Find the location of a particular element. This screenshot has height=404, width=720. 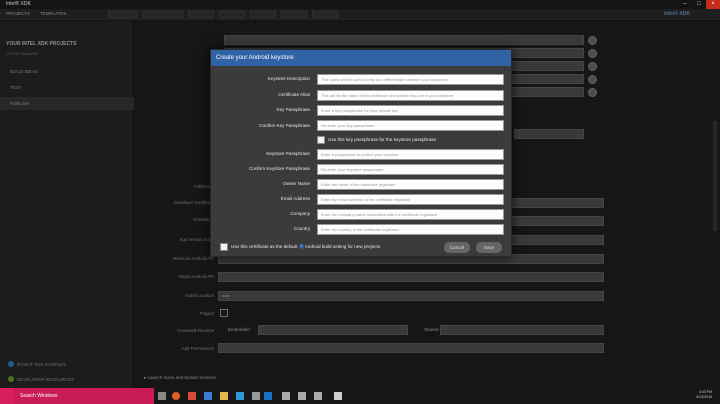

default-certificate-checkbox is located at coordinates (224, 247).